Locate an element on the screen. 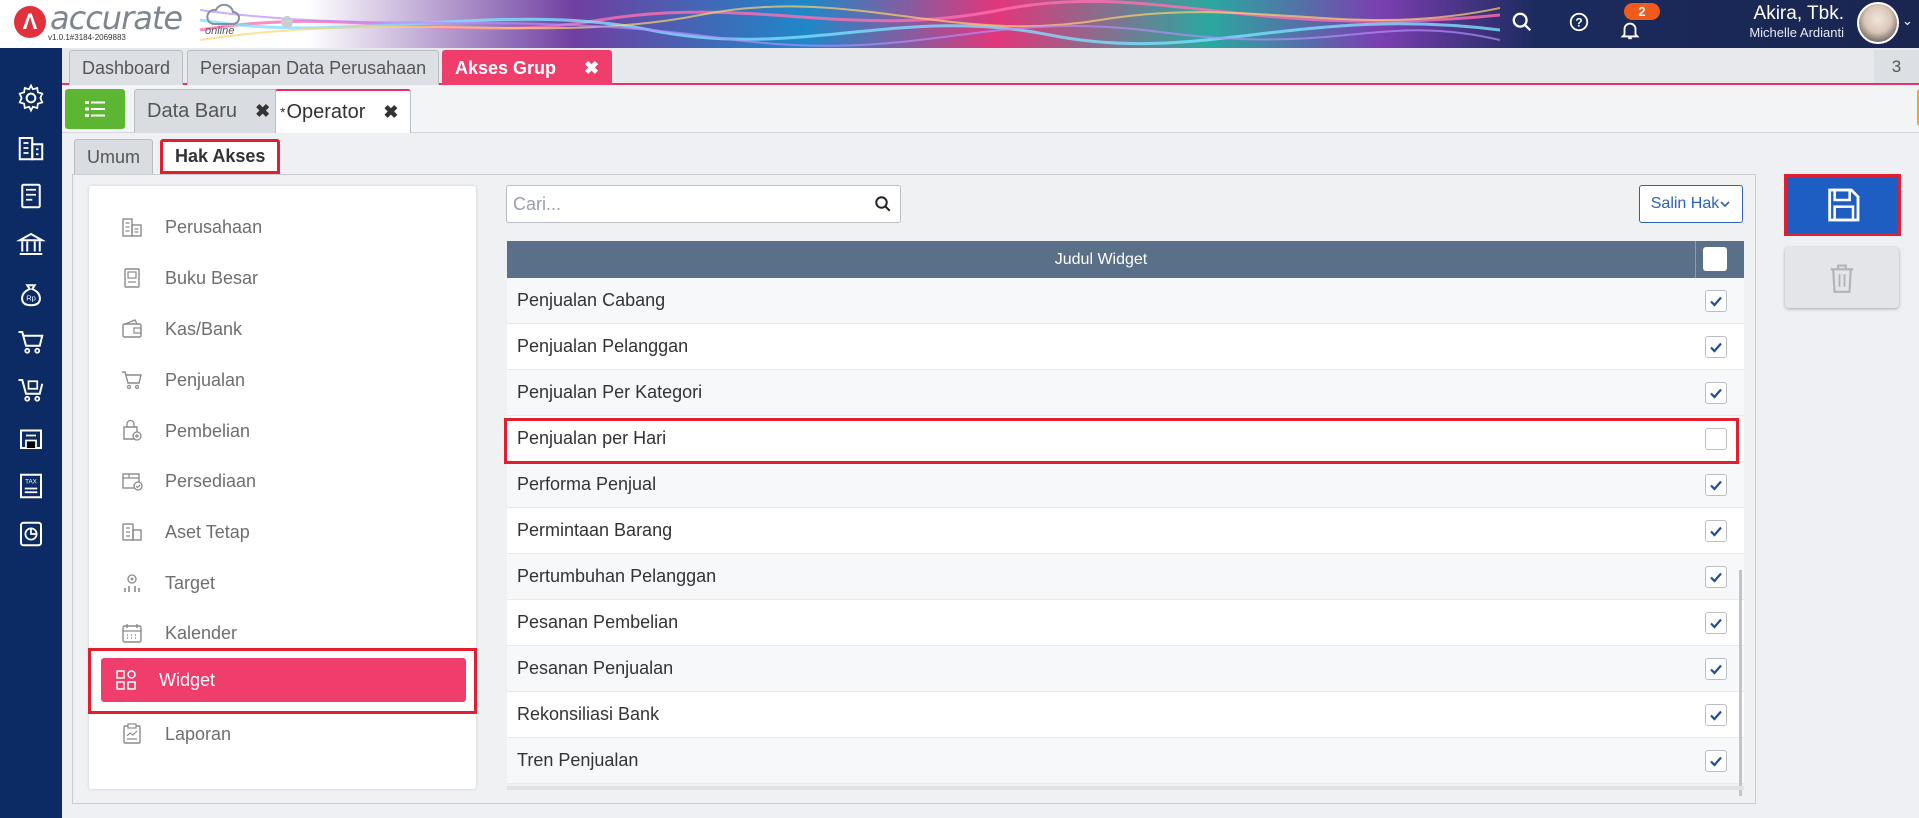  tax-icon: TAX is located at coordinates (31, 486).